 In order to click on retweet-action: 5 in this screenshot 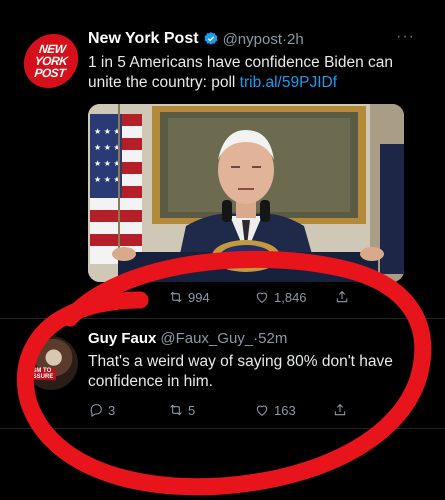, I will do `click(181, 410)`.